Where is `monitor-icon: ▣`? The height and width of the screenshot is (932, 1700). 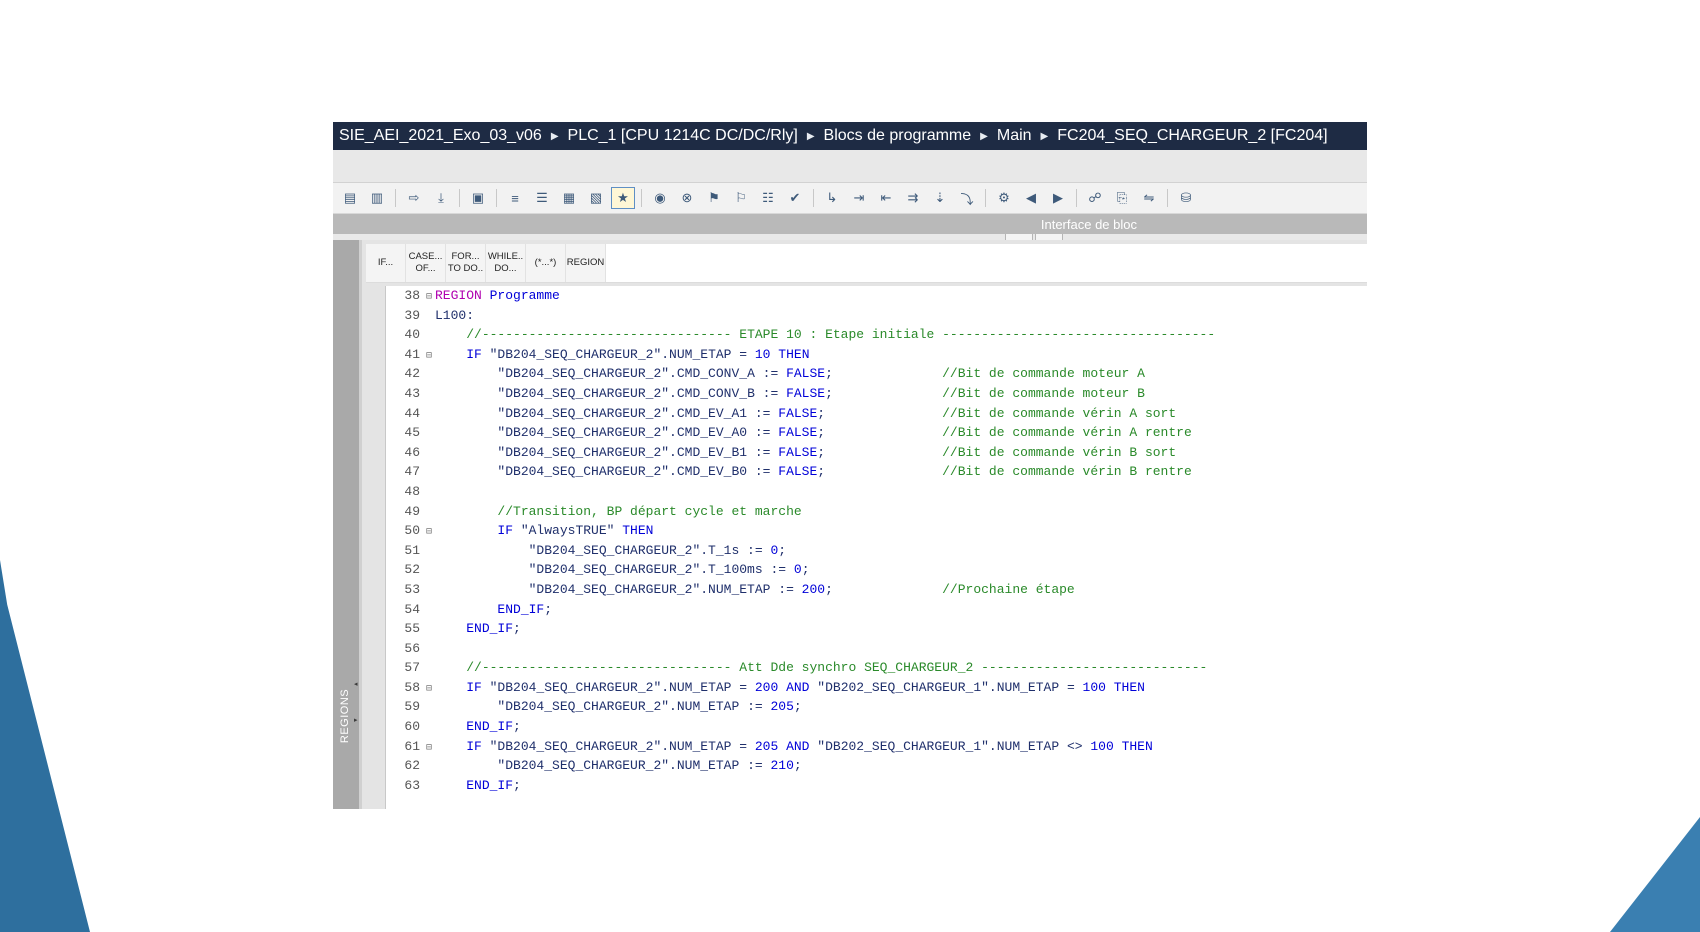 monitor-icon: ▣ is located at coordinates (478, 198).